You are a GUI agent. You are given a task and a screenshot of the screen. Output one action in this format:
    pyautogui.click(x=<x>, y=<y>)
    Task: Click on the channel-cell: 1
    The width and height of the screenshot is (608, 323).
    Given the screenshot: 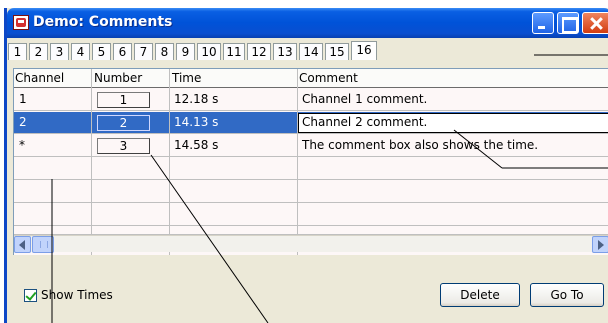 What is the action you would take?
    pyautogui.click(x=23, y=99)
    